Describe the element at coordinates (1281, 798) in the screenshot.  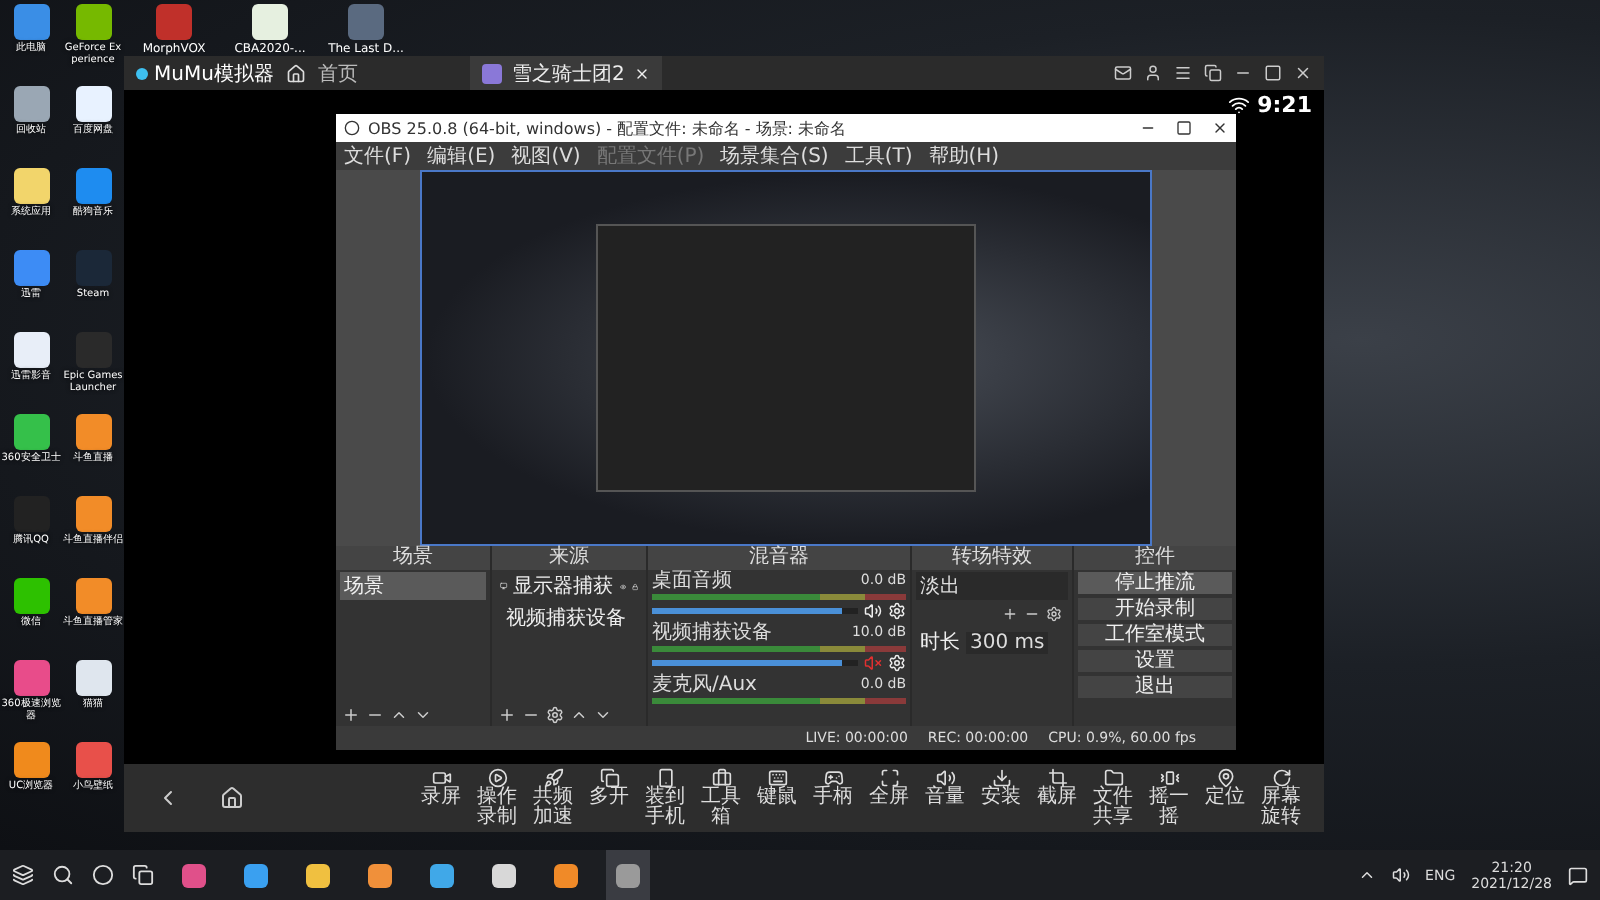
I see `toolbar-button: 屏幕旋转` at that location.